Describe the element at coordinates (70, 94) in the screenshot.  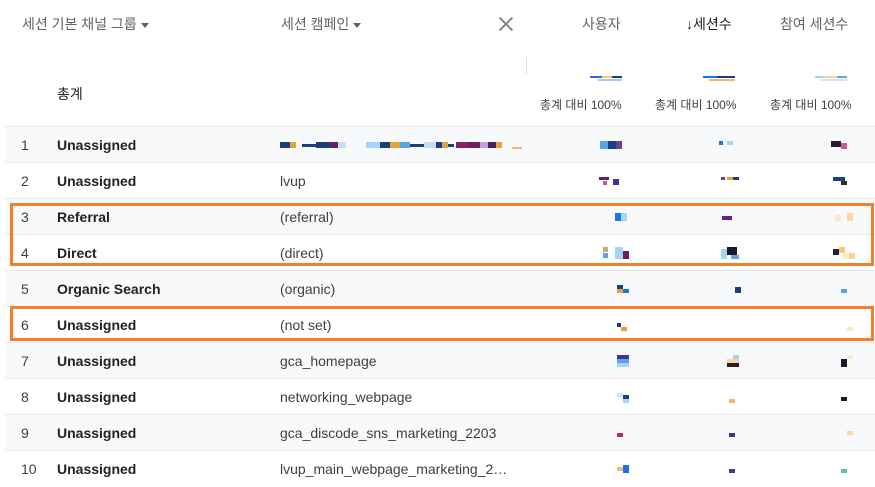
I see `total-label: 총계` at that location.